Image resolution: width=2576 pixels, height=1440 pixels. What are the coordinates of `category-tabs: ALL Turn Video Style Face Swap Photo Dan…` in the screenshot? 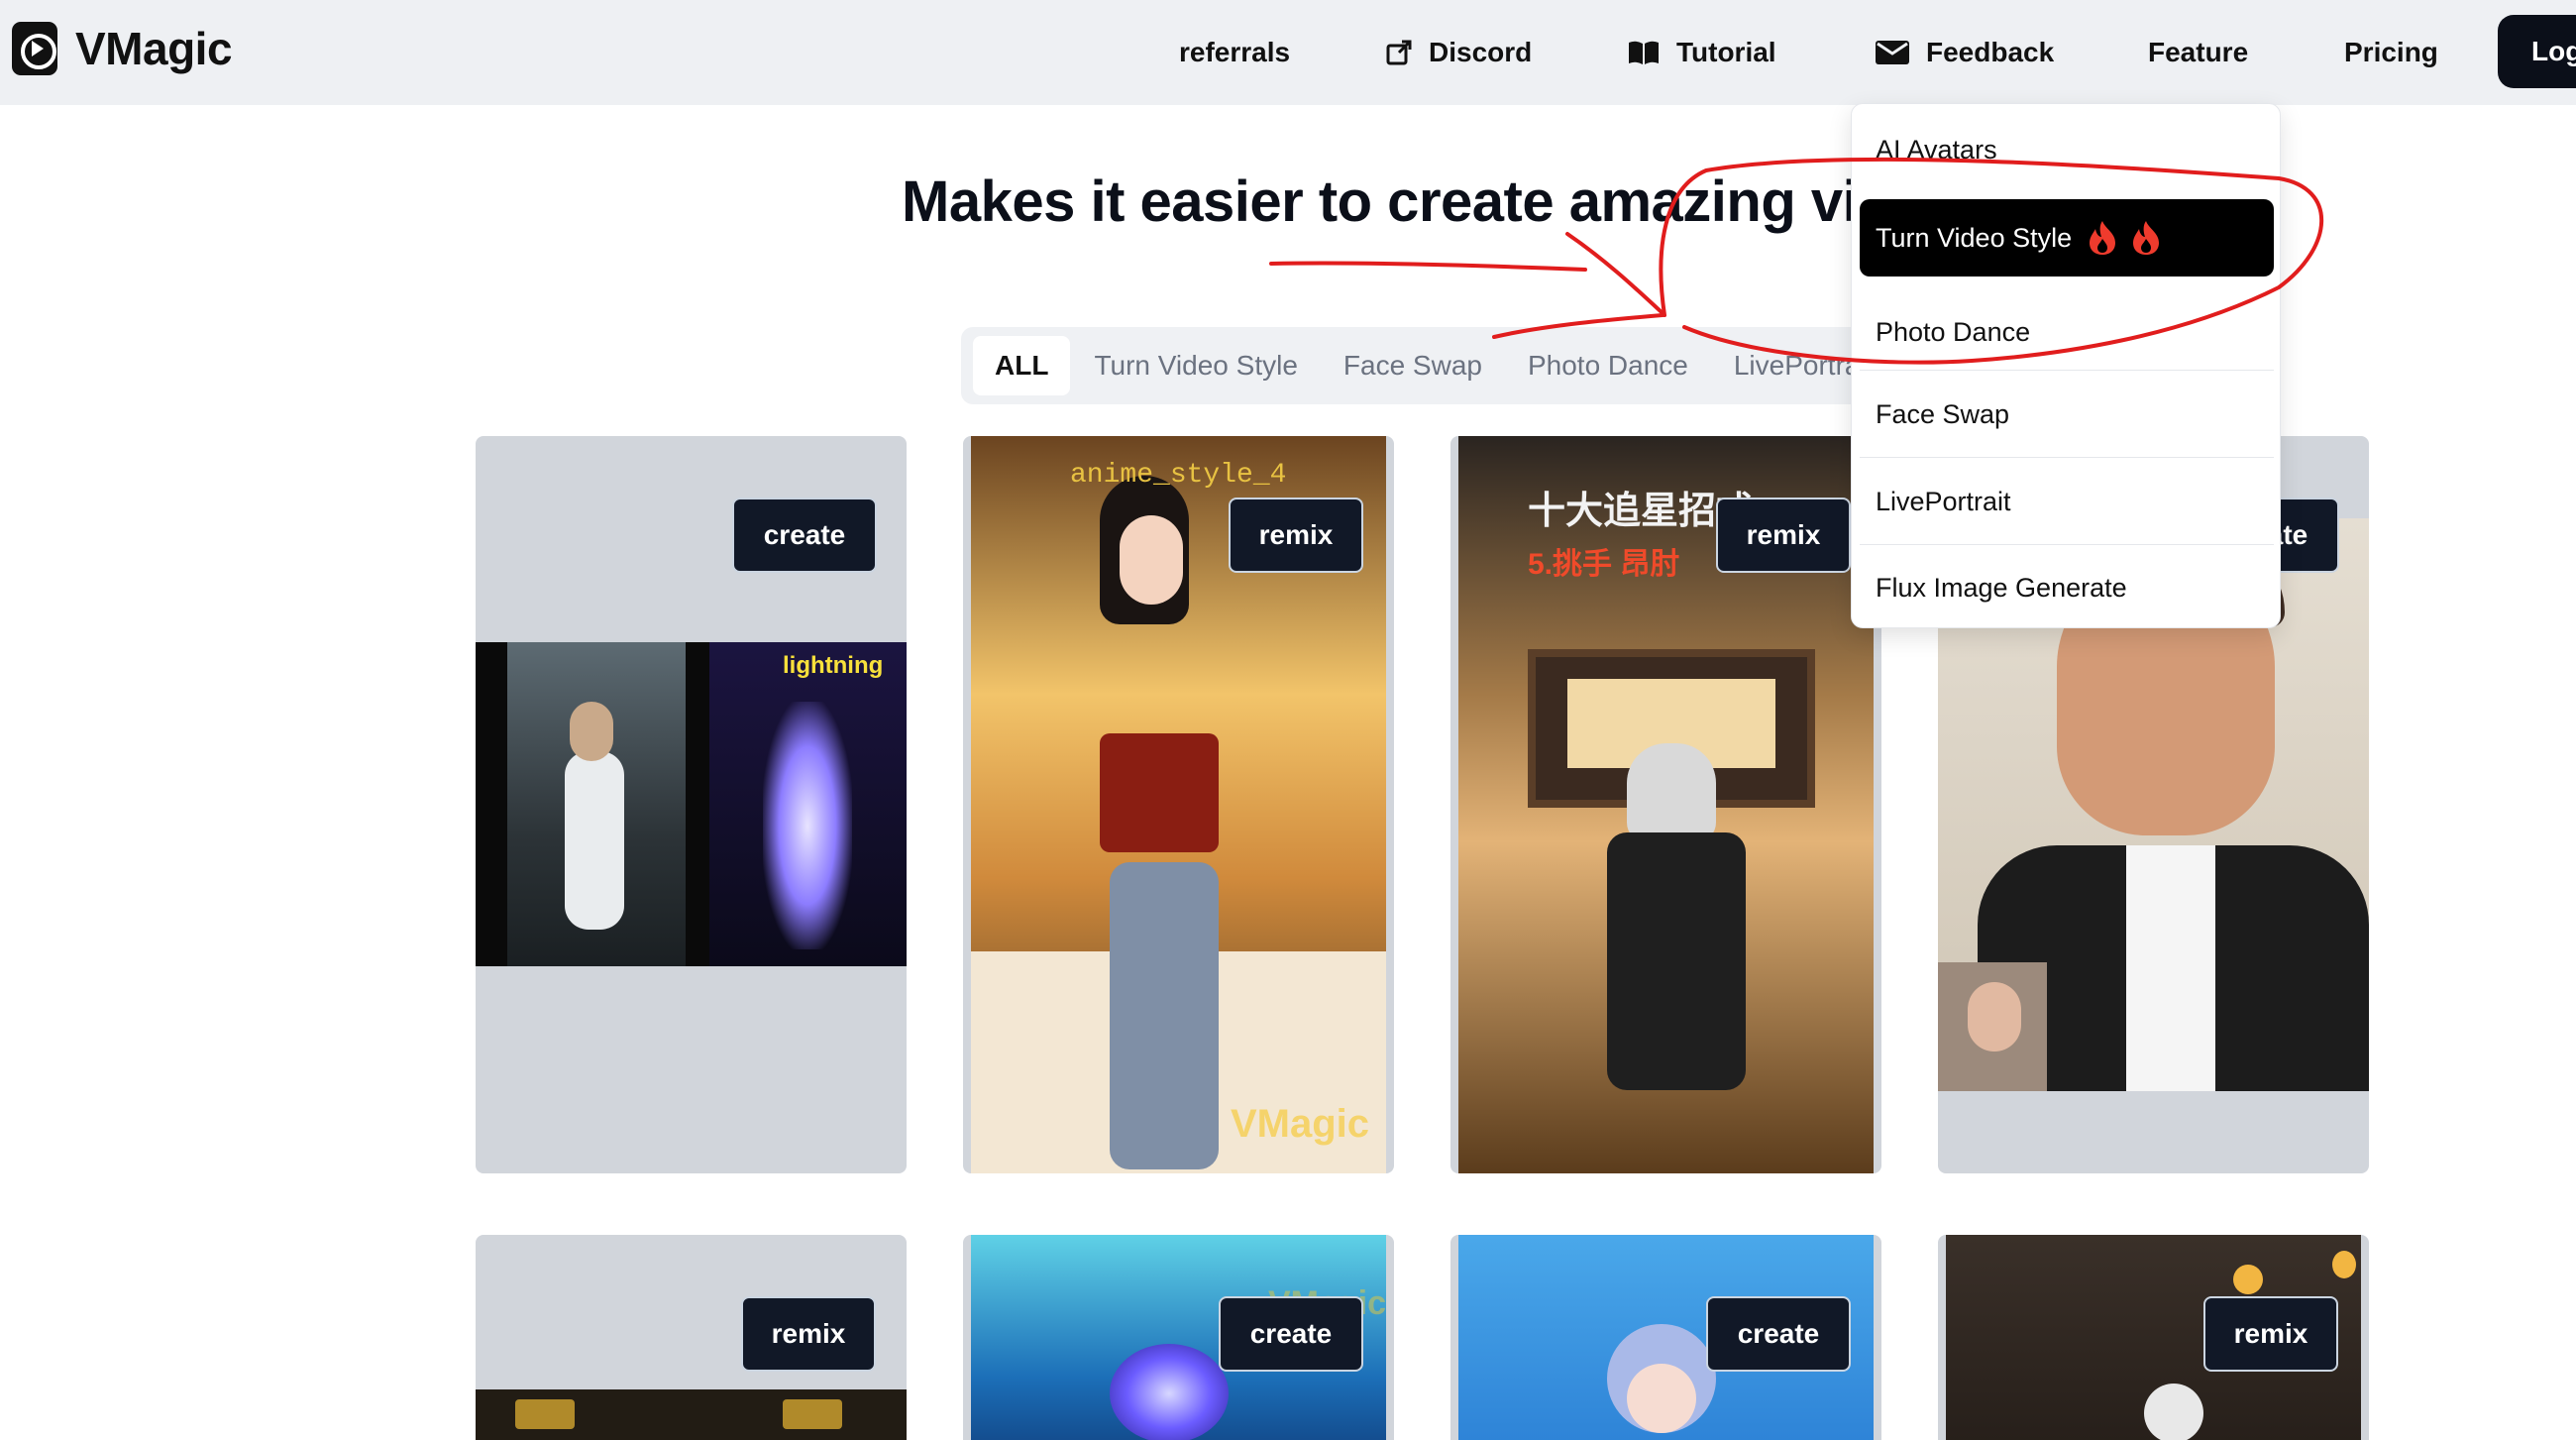 It's located at (1426, 366).